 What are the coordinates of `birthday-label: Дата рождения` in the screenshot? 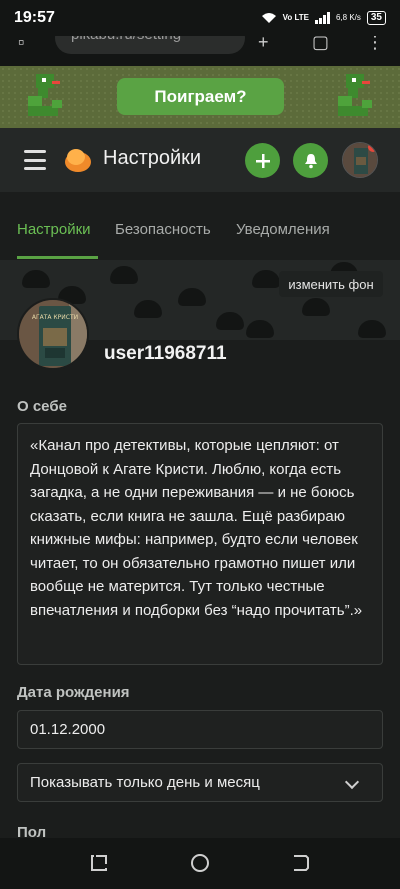 It's located at (73, 692).